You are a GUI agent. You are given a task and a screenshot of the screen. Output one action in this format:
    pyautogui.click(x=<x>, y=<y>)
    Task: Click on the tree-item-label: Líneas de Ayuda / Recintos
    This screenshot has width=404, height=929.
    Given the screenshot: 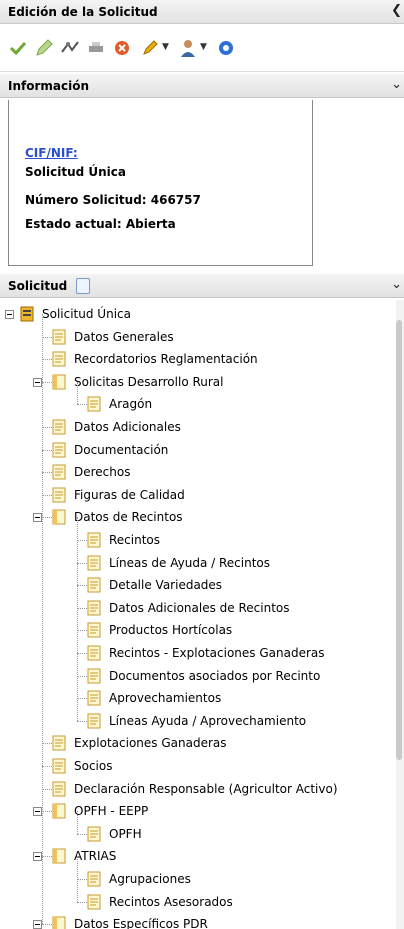 What is the action you would take?
    pyautogui.click(x=190, y=562)
    